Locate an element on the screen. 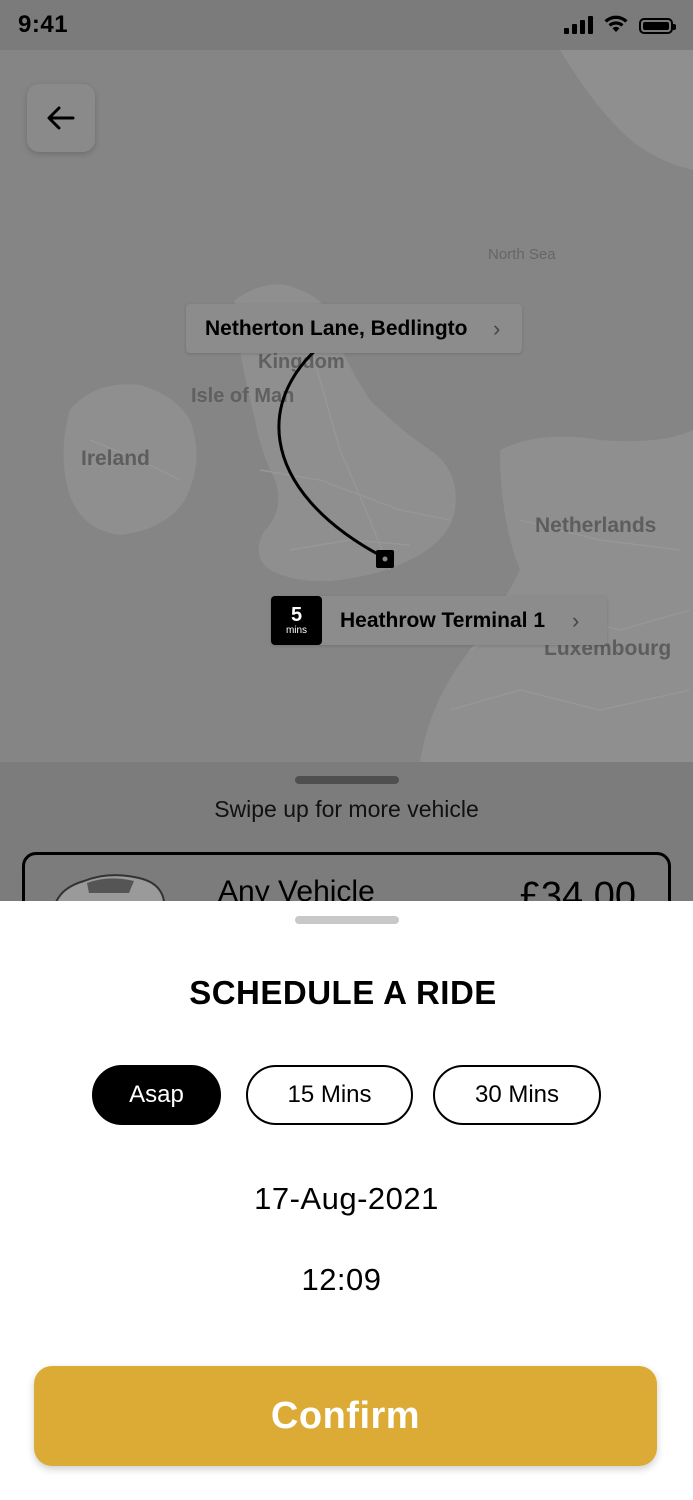 The height and width of the screenshot is (1500, 693). schedule-title: SCHEDULE A RIDE is located at coordinates (343, 992).